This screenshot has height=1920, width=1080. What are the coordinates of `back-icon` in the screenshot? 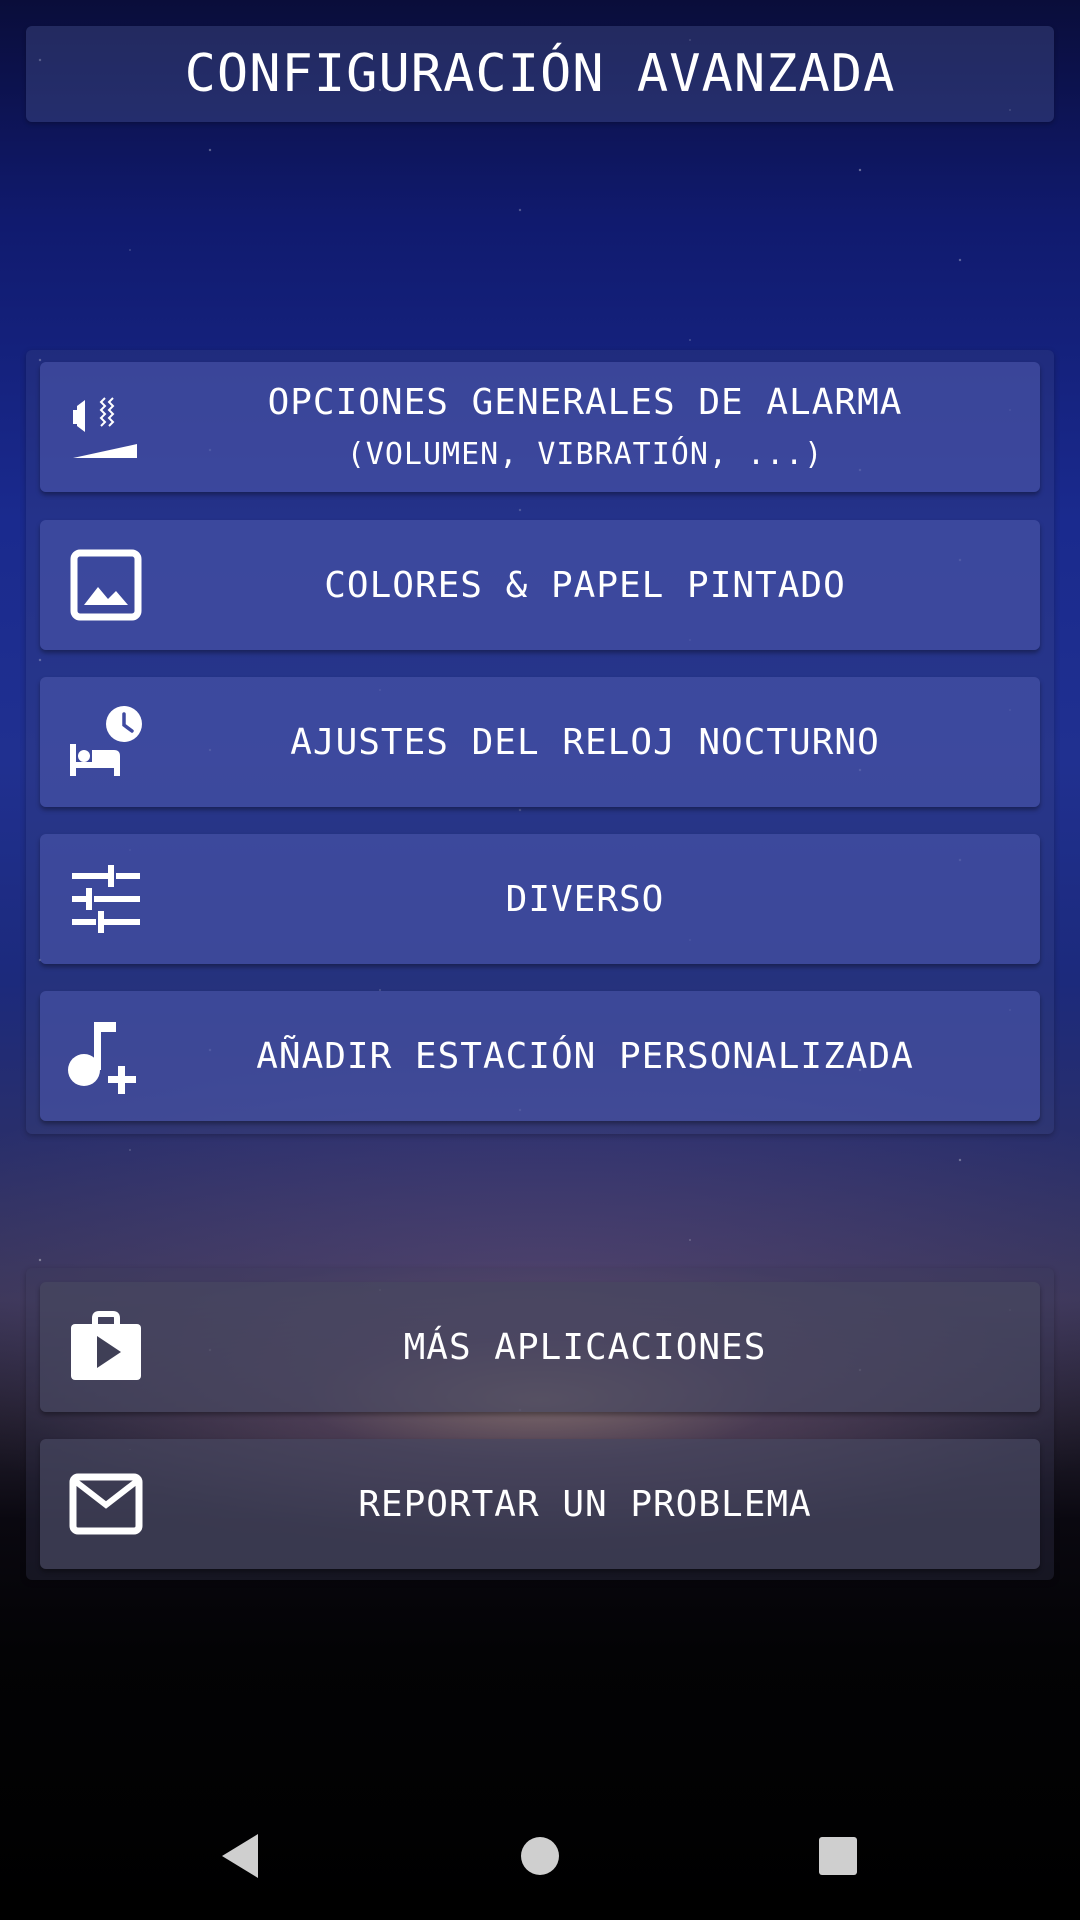 It's located at (240, 1858).